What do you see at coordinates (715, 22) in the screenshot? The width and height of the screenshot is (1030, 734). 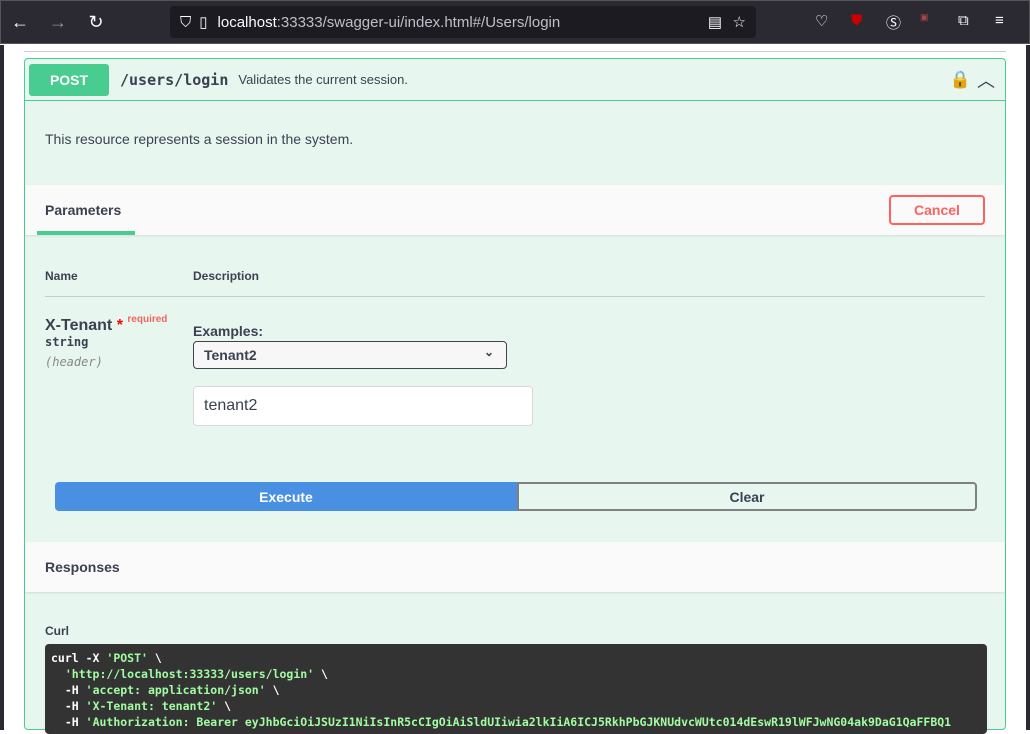 I see `reader-icon: ▤` at bounding box center [715, 22].